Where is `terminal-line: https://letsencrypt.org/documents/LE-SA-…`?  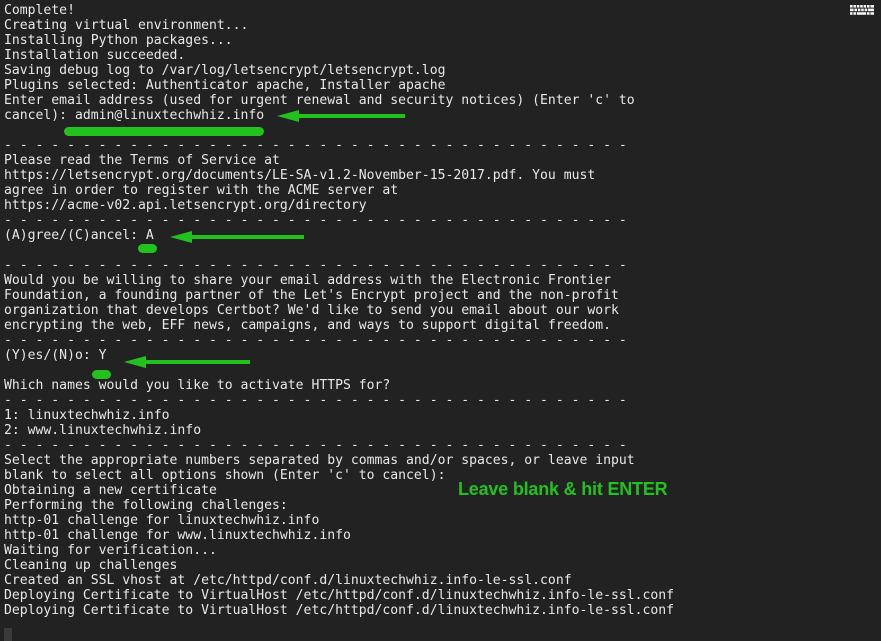 terminal-line: https://letsencrypt.org/documents/LE-SA-… is located at coordinates (300, 175).